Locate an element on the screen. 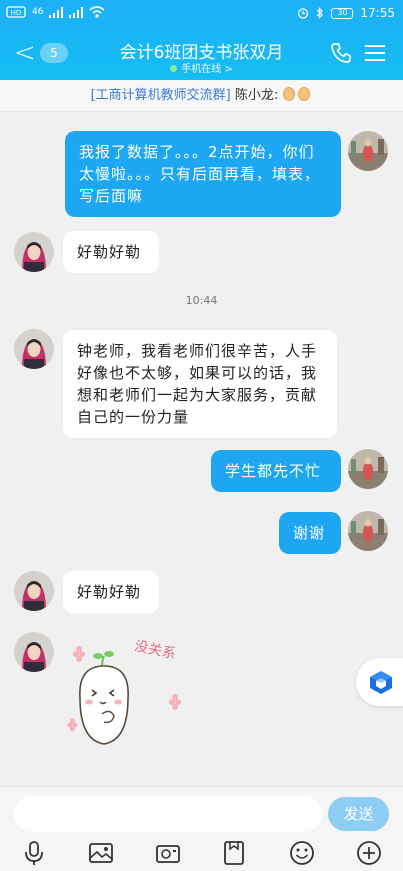 Image resolution: width=403 pixels, height=871 pixels. microphone-icon is located at coordinates (34, 853).